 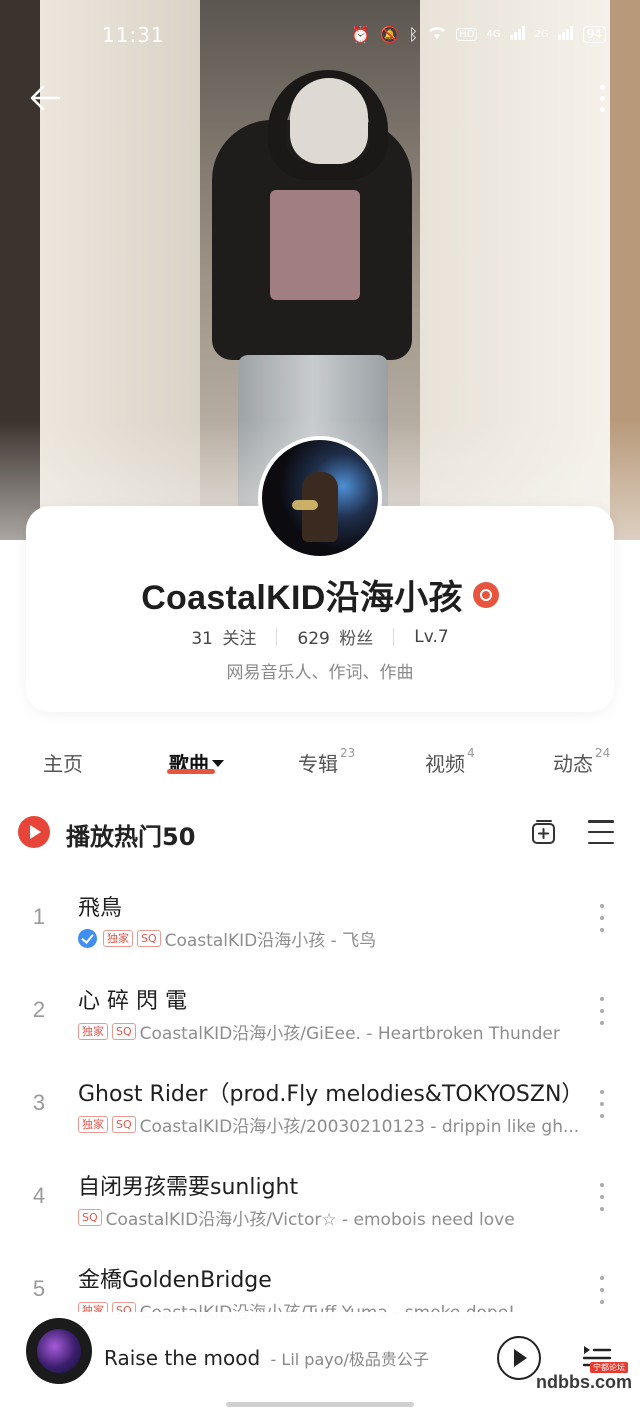 I want to click on followers-count: 629, so click(x=313, y=639).